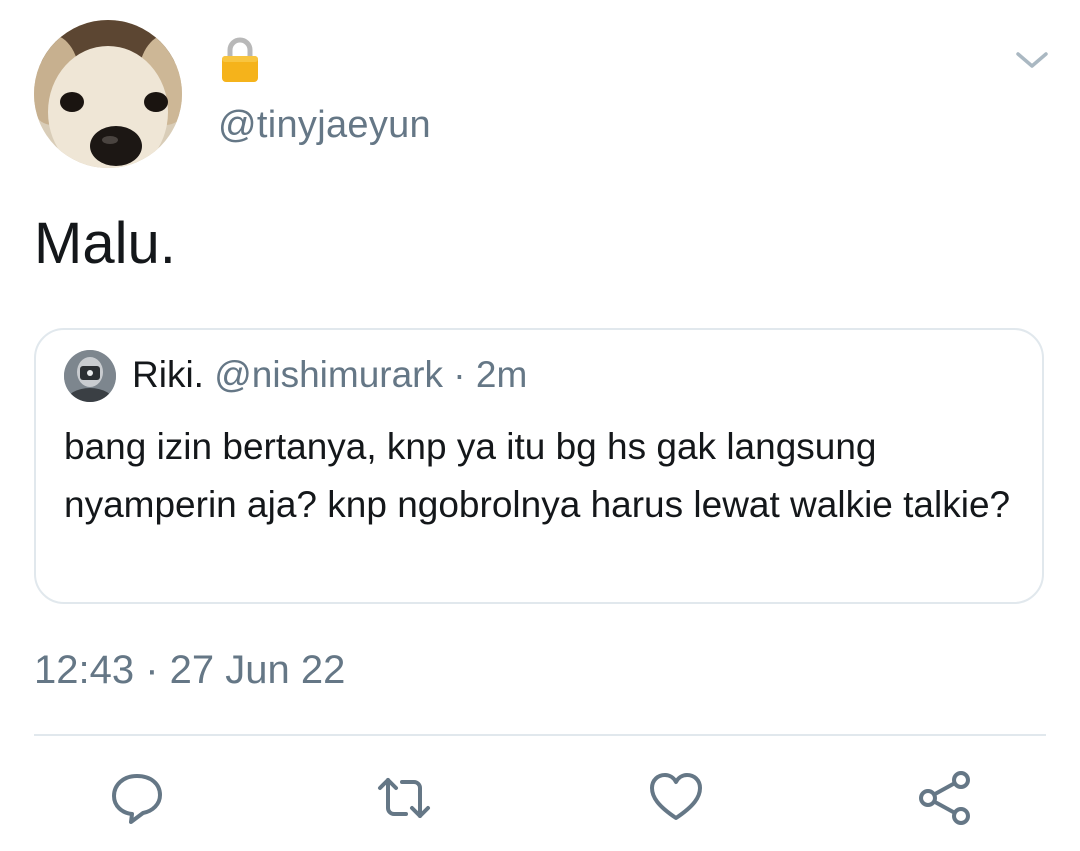  I want to click on chevron-down-icon, so click(1032, 60).